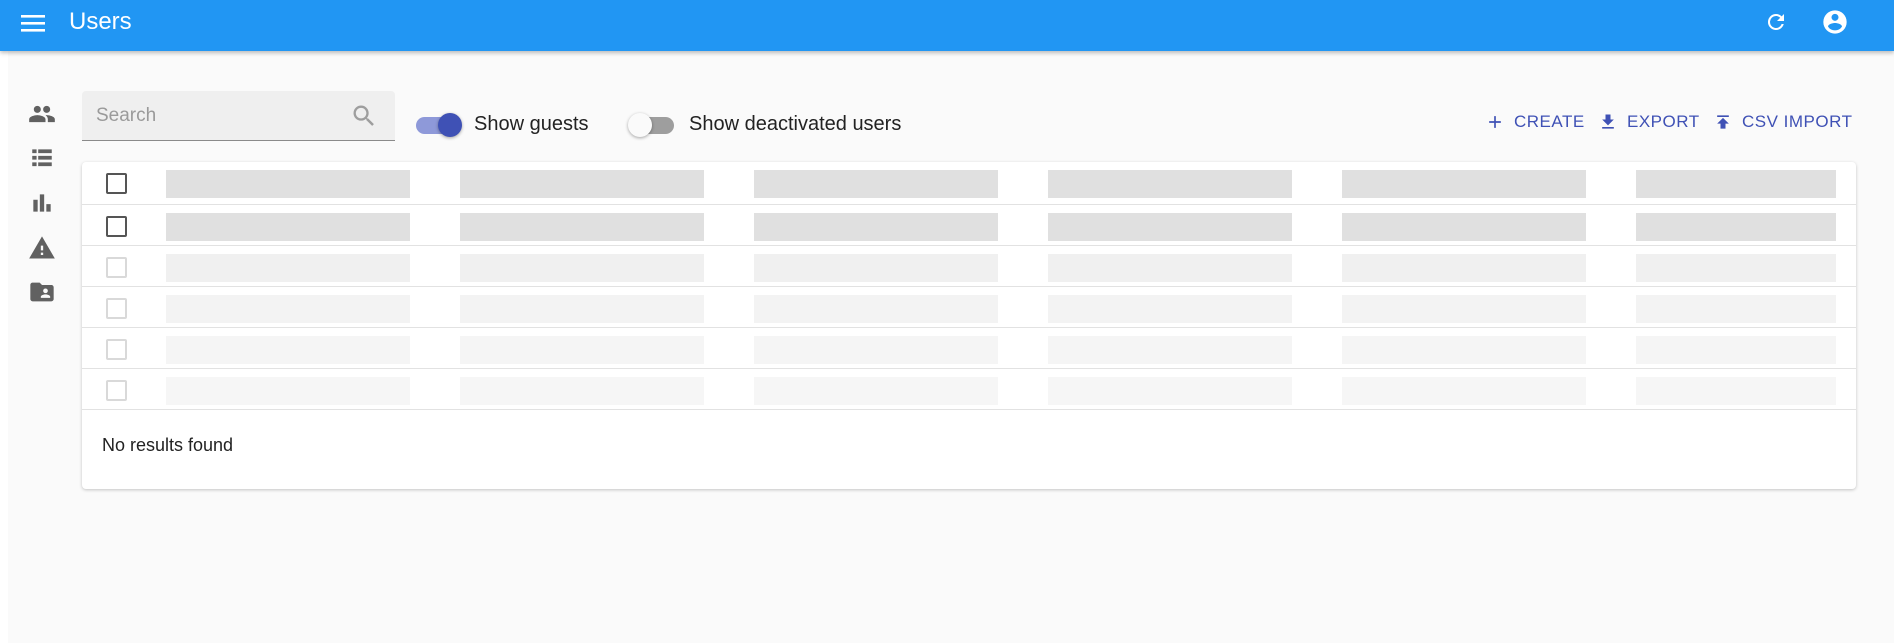  Describe the element at coordinates (216, 116) in the screenshot. I see `search-input` at that location.